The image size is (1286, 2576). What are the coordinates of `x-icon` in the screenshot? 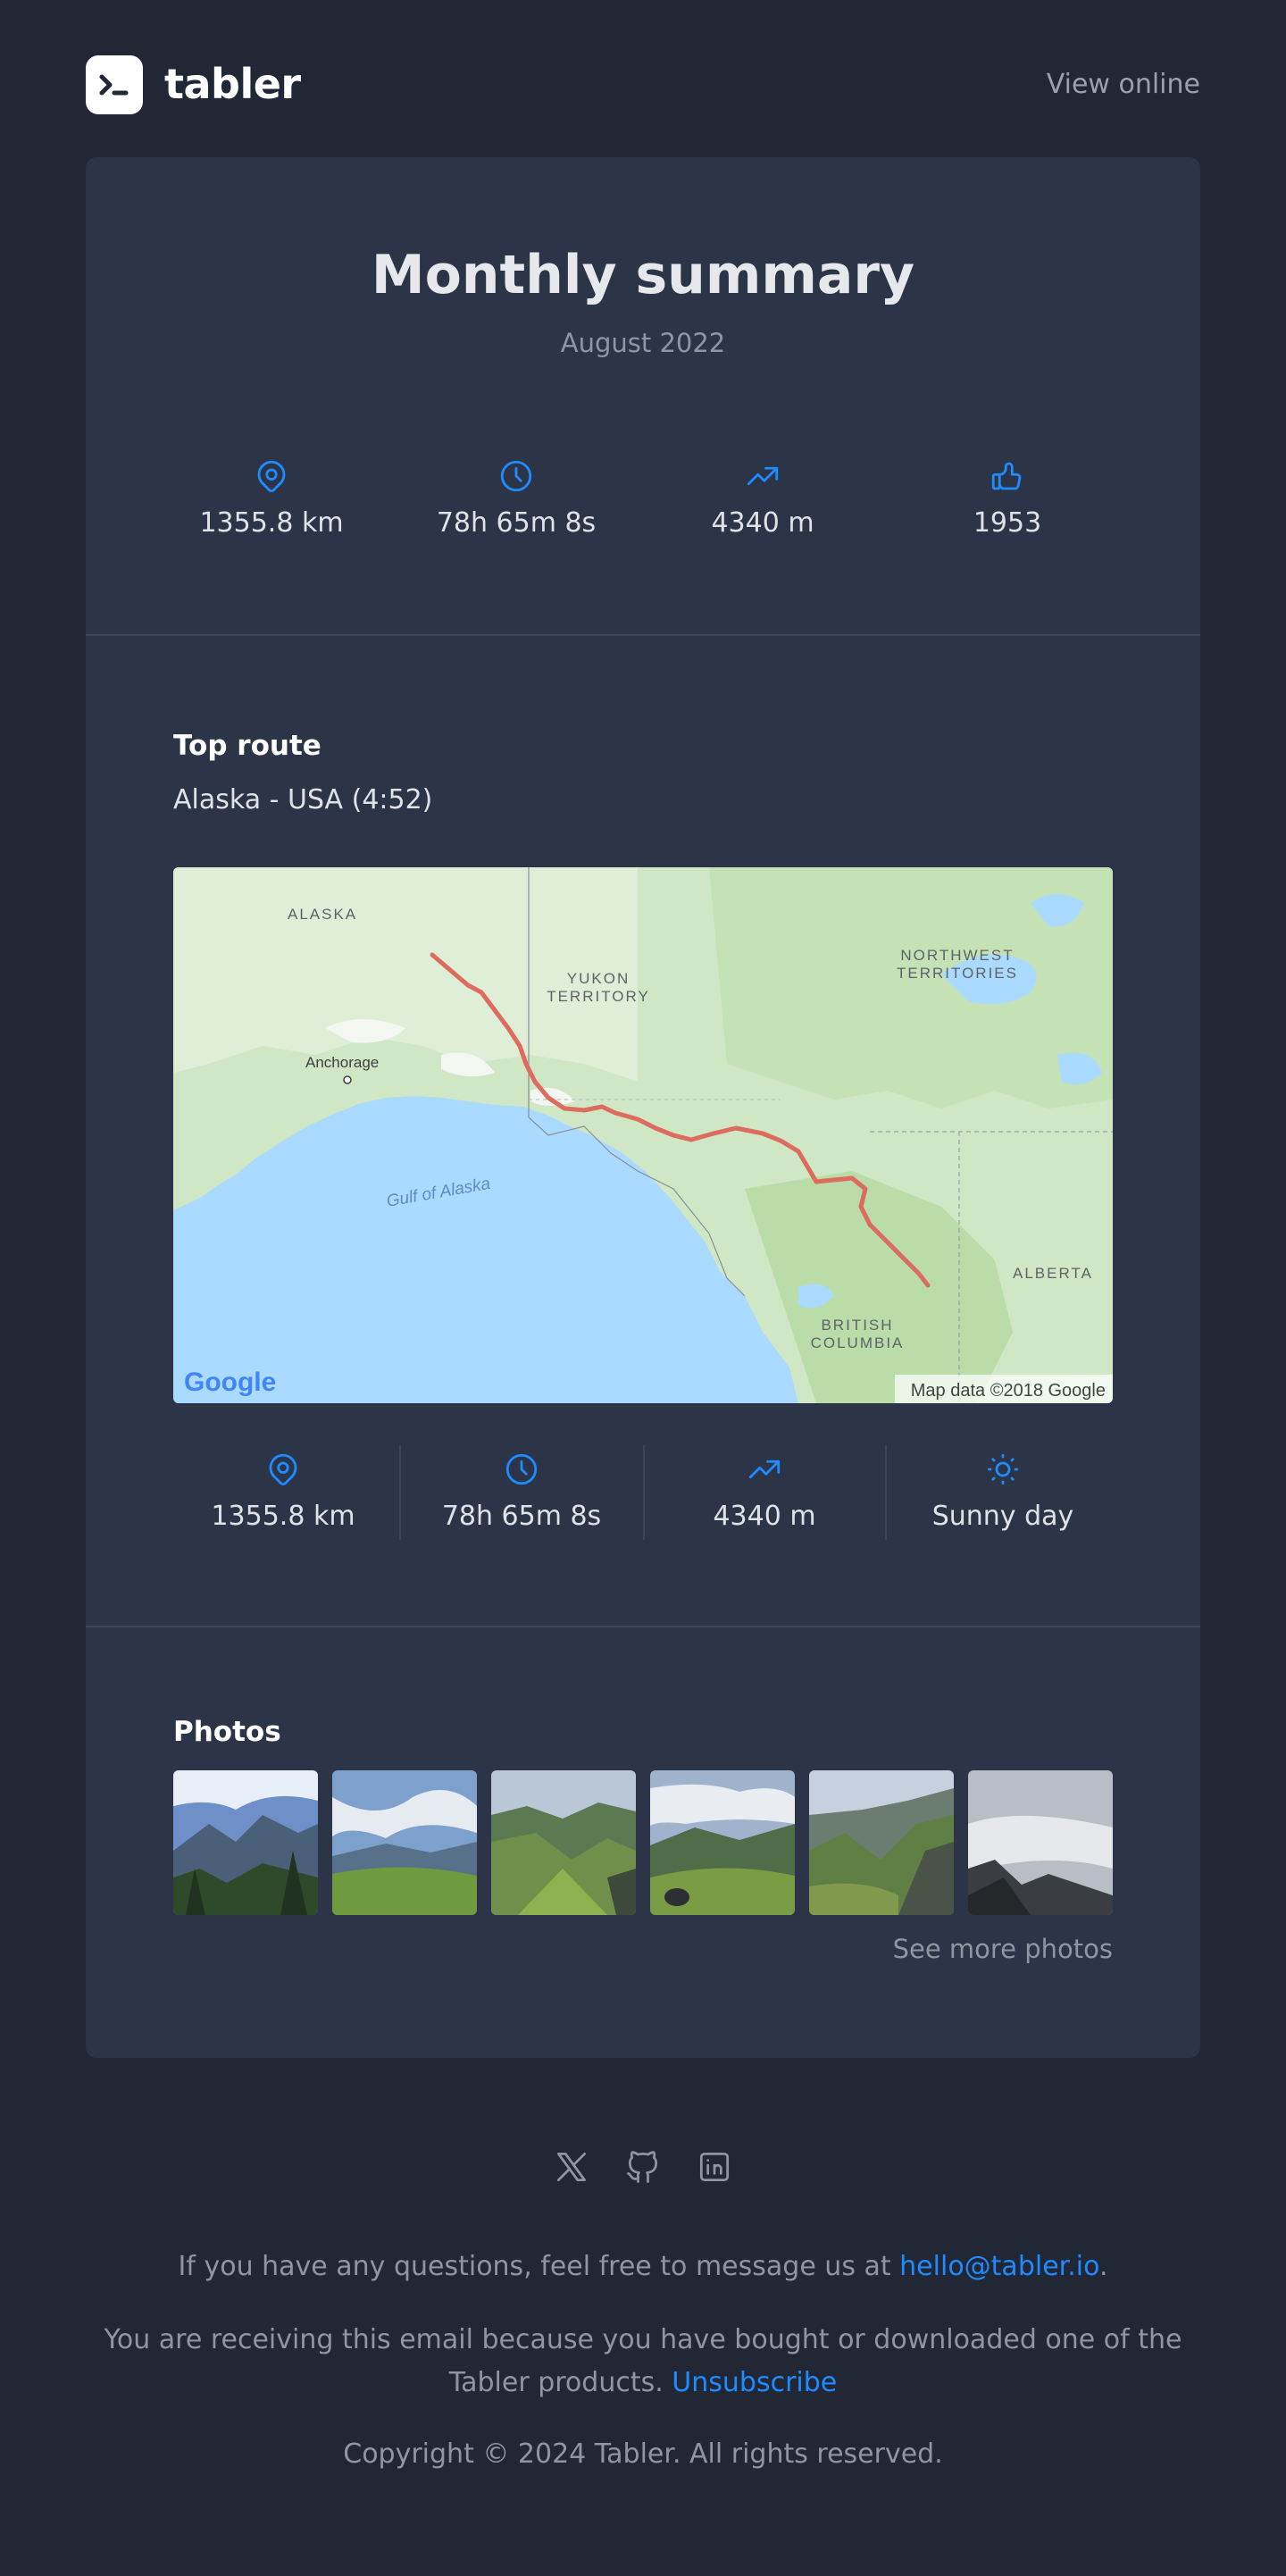 It's located at (571, 2167).